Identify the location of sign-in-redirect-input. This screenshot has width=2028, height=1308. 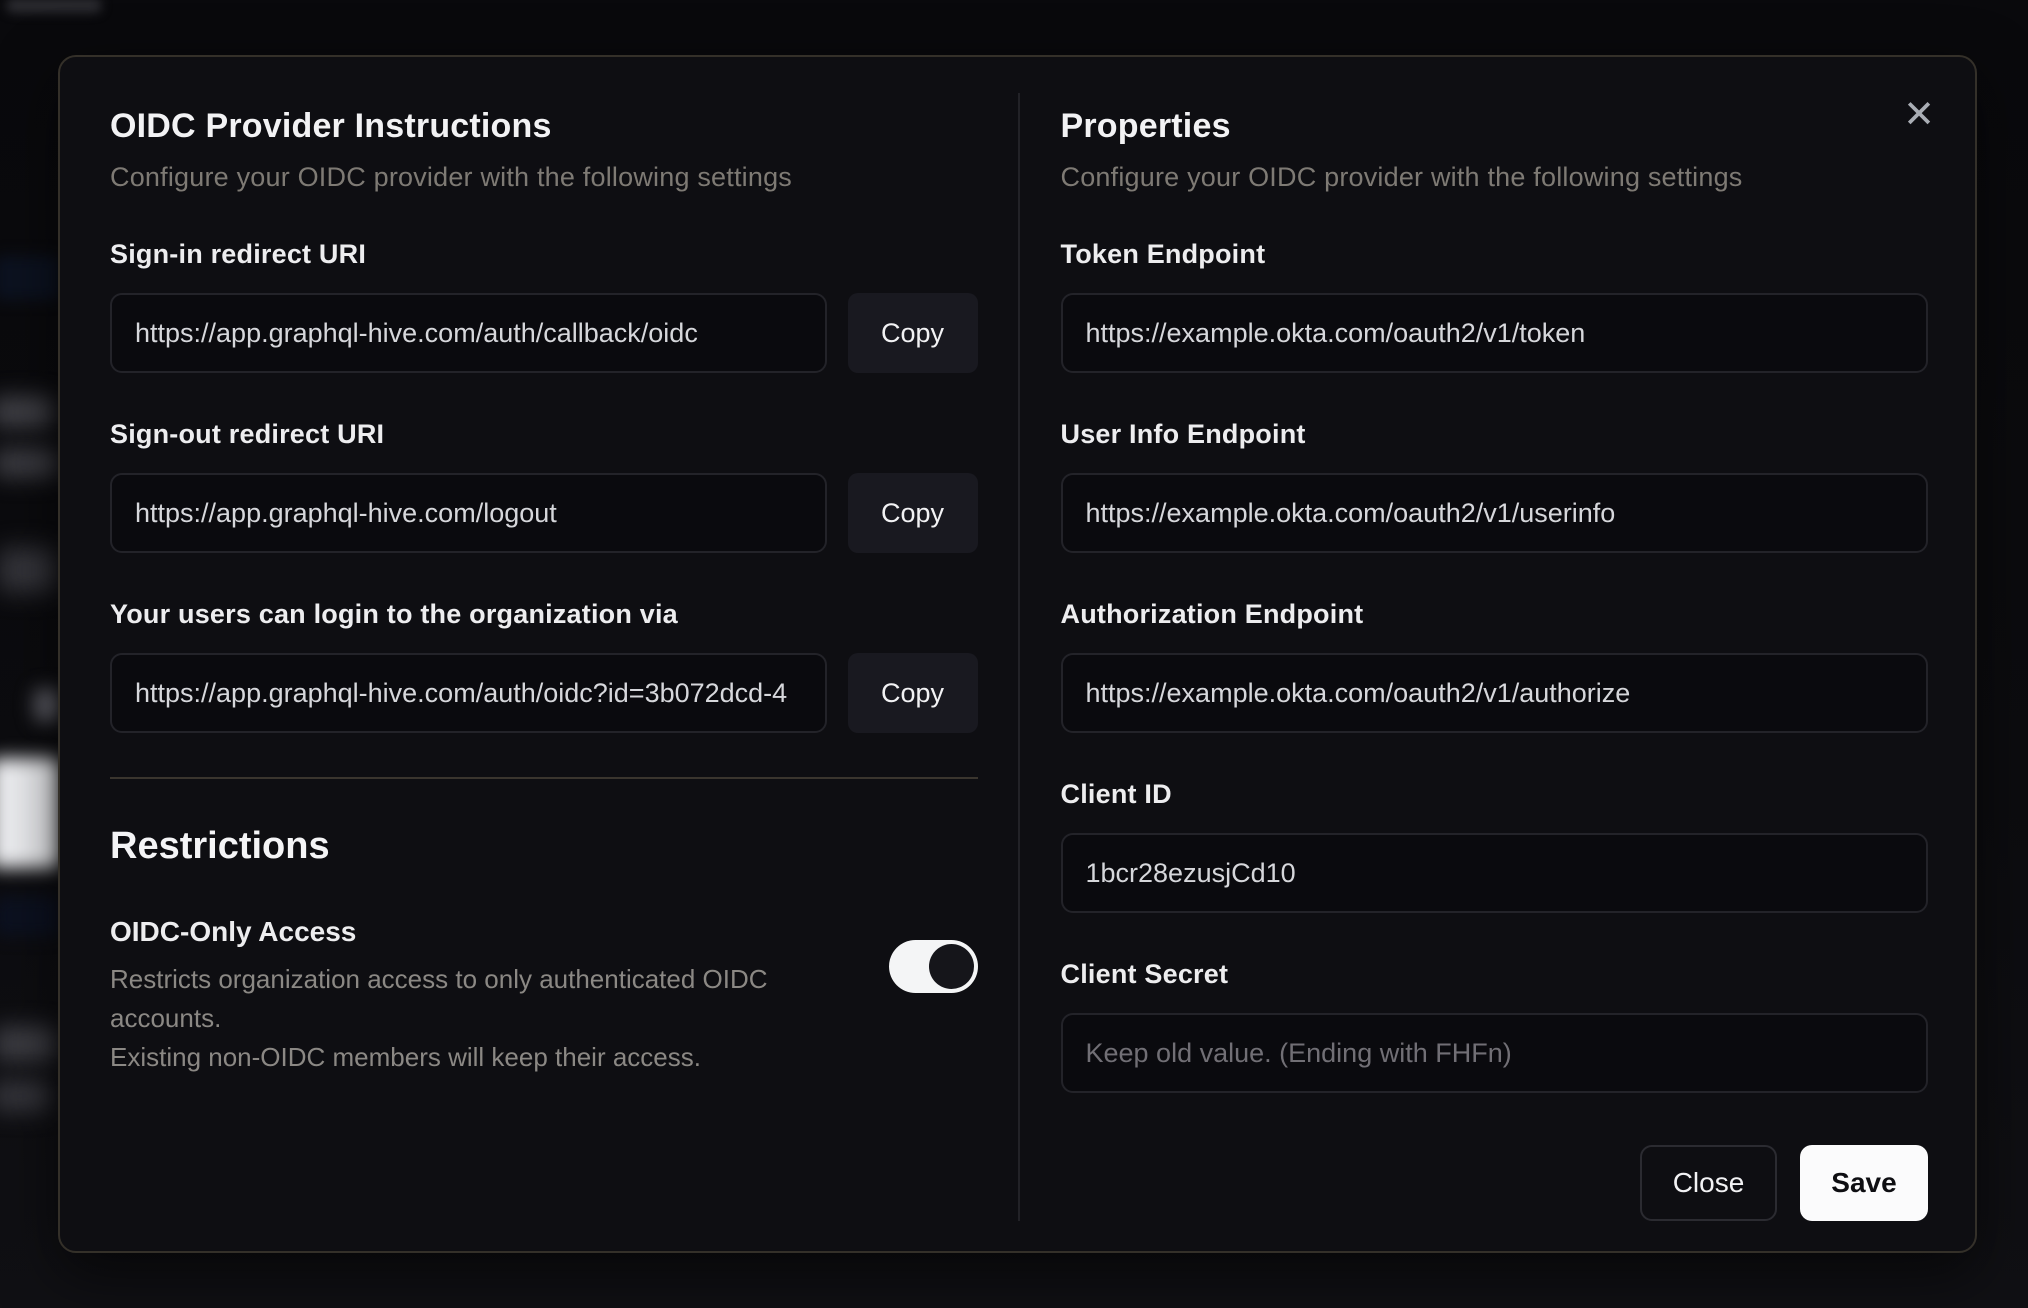
(468, 333).